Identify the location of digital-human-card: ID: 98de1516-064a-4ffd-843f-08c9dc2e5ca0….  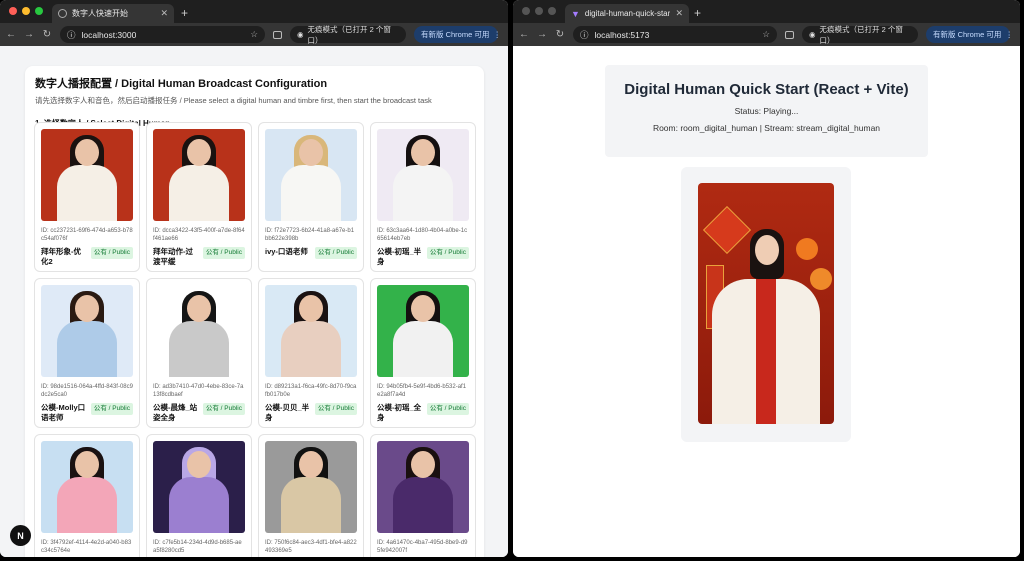
(87, 353).